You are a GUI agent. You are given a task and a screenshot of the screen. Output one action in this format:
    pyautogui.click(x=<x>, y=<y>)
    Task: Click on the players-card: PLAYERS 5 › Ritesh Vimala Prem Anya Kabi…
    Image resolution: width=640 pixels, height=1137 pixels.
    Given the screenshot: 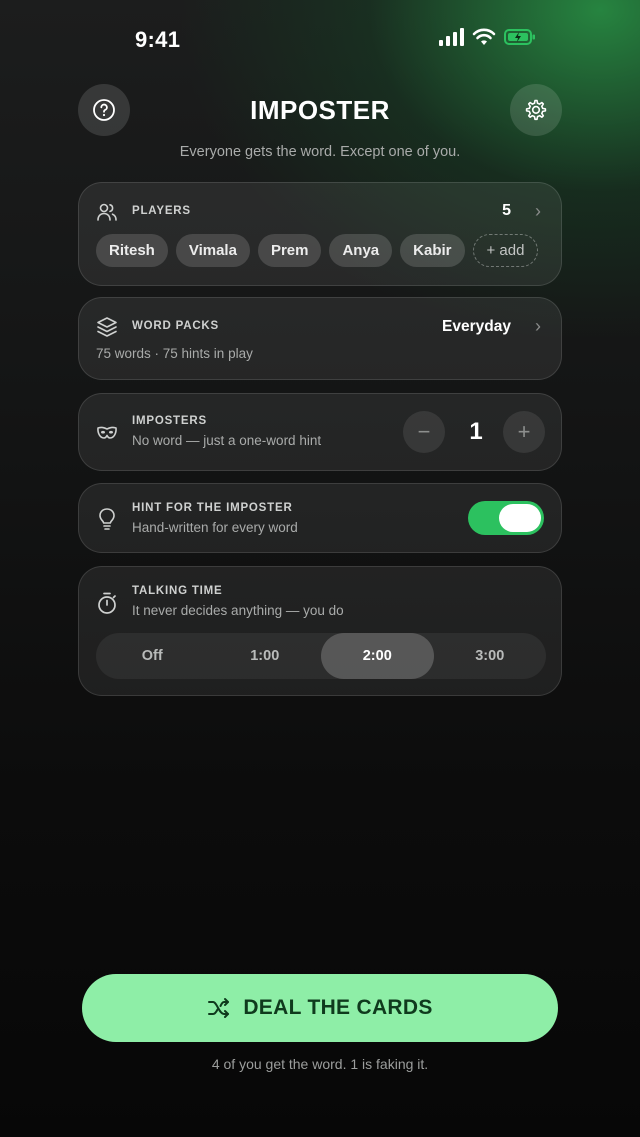 What is the action you would take?
    pyautogui.click(x=320, y=234)
    